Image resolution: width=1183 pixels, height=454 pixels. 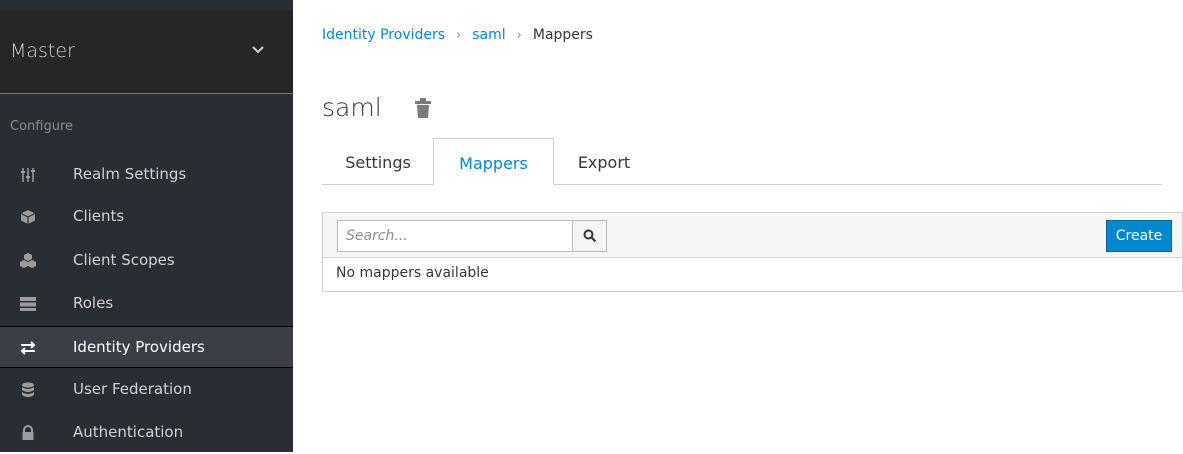 What do you see at coordinates (146, 217) in the screenshot?
I see `sidebar-item-clients: Clients` at bounding box center [146, 217].